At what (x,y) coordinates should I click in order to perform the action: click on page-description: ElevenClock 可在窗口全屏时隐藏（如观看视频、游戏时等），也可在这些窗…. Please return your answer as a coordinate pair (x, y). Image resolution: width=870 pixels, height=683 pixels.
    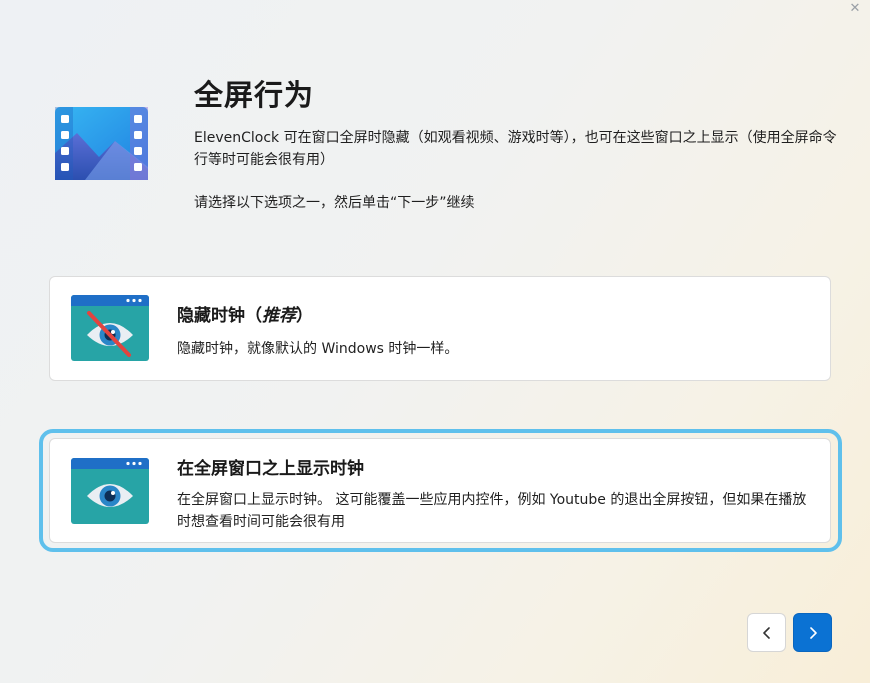
    Looking at the image, I should click on (515, 149).